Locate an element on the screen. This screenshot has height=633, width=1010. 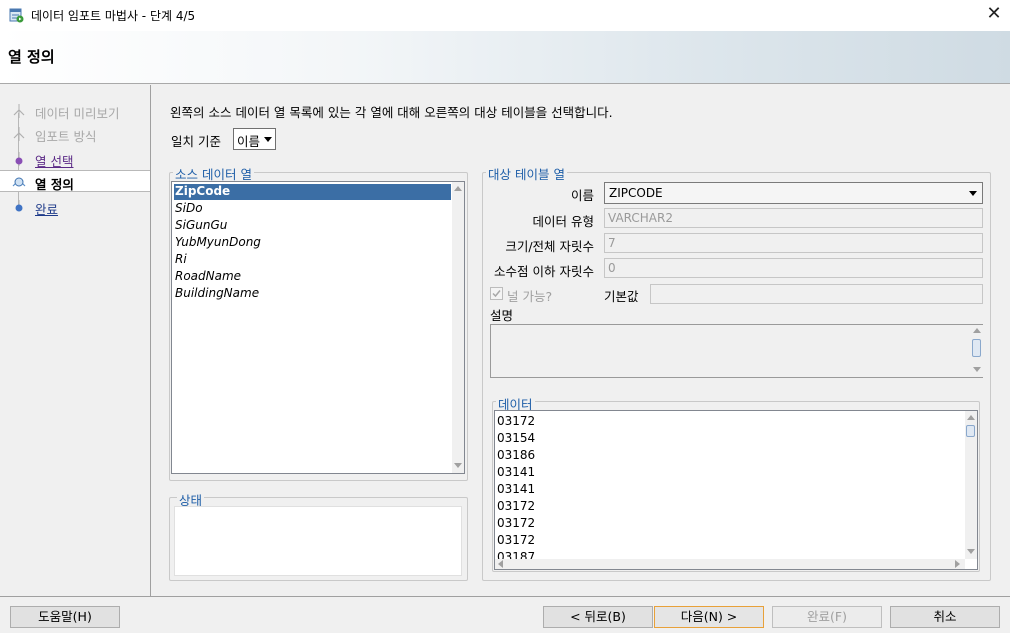
cancel-button: 취소 is located at coordinates (945, 617).